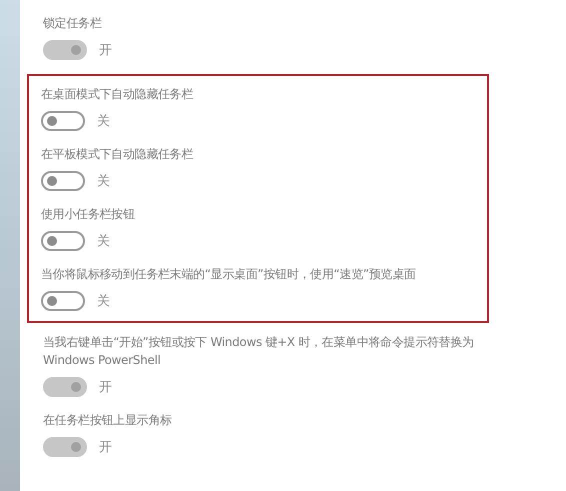 This screenshot has width=566, height=491. What do you see at coordinates (117, 154) in the screenshot?
I see `setting-label: 在平板模式下自动隐藏任务栏` at bounding box center [117, 154].